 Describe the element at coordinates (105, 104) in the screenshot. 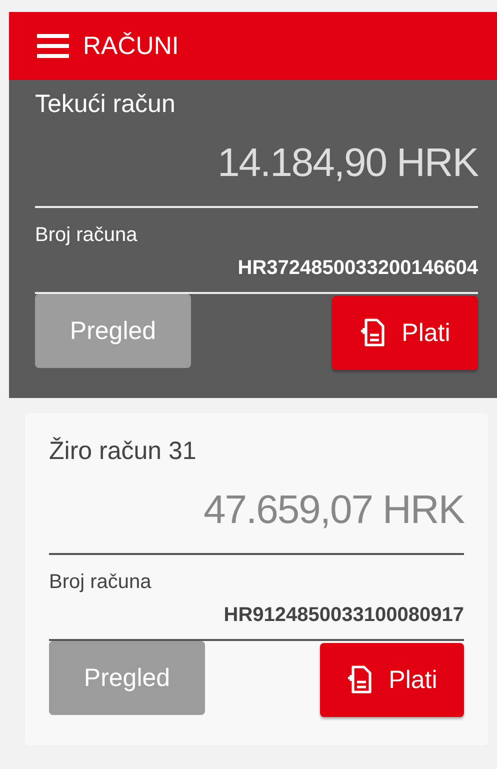

I see `account-name: Tekući račun` at that location.